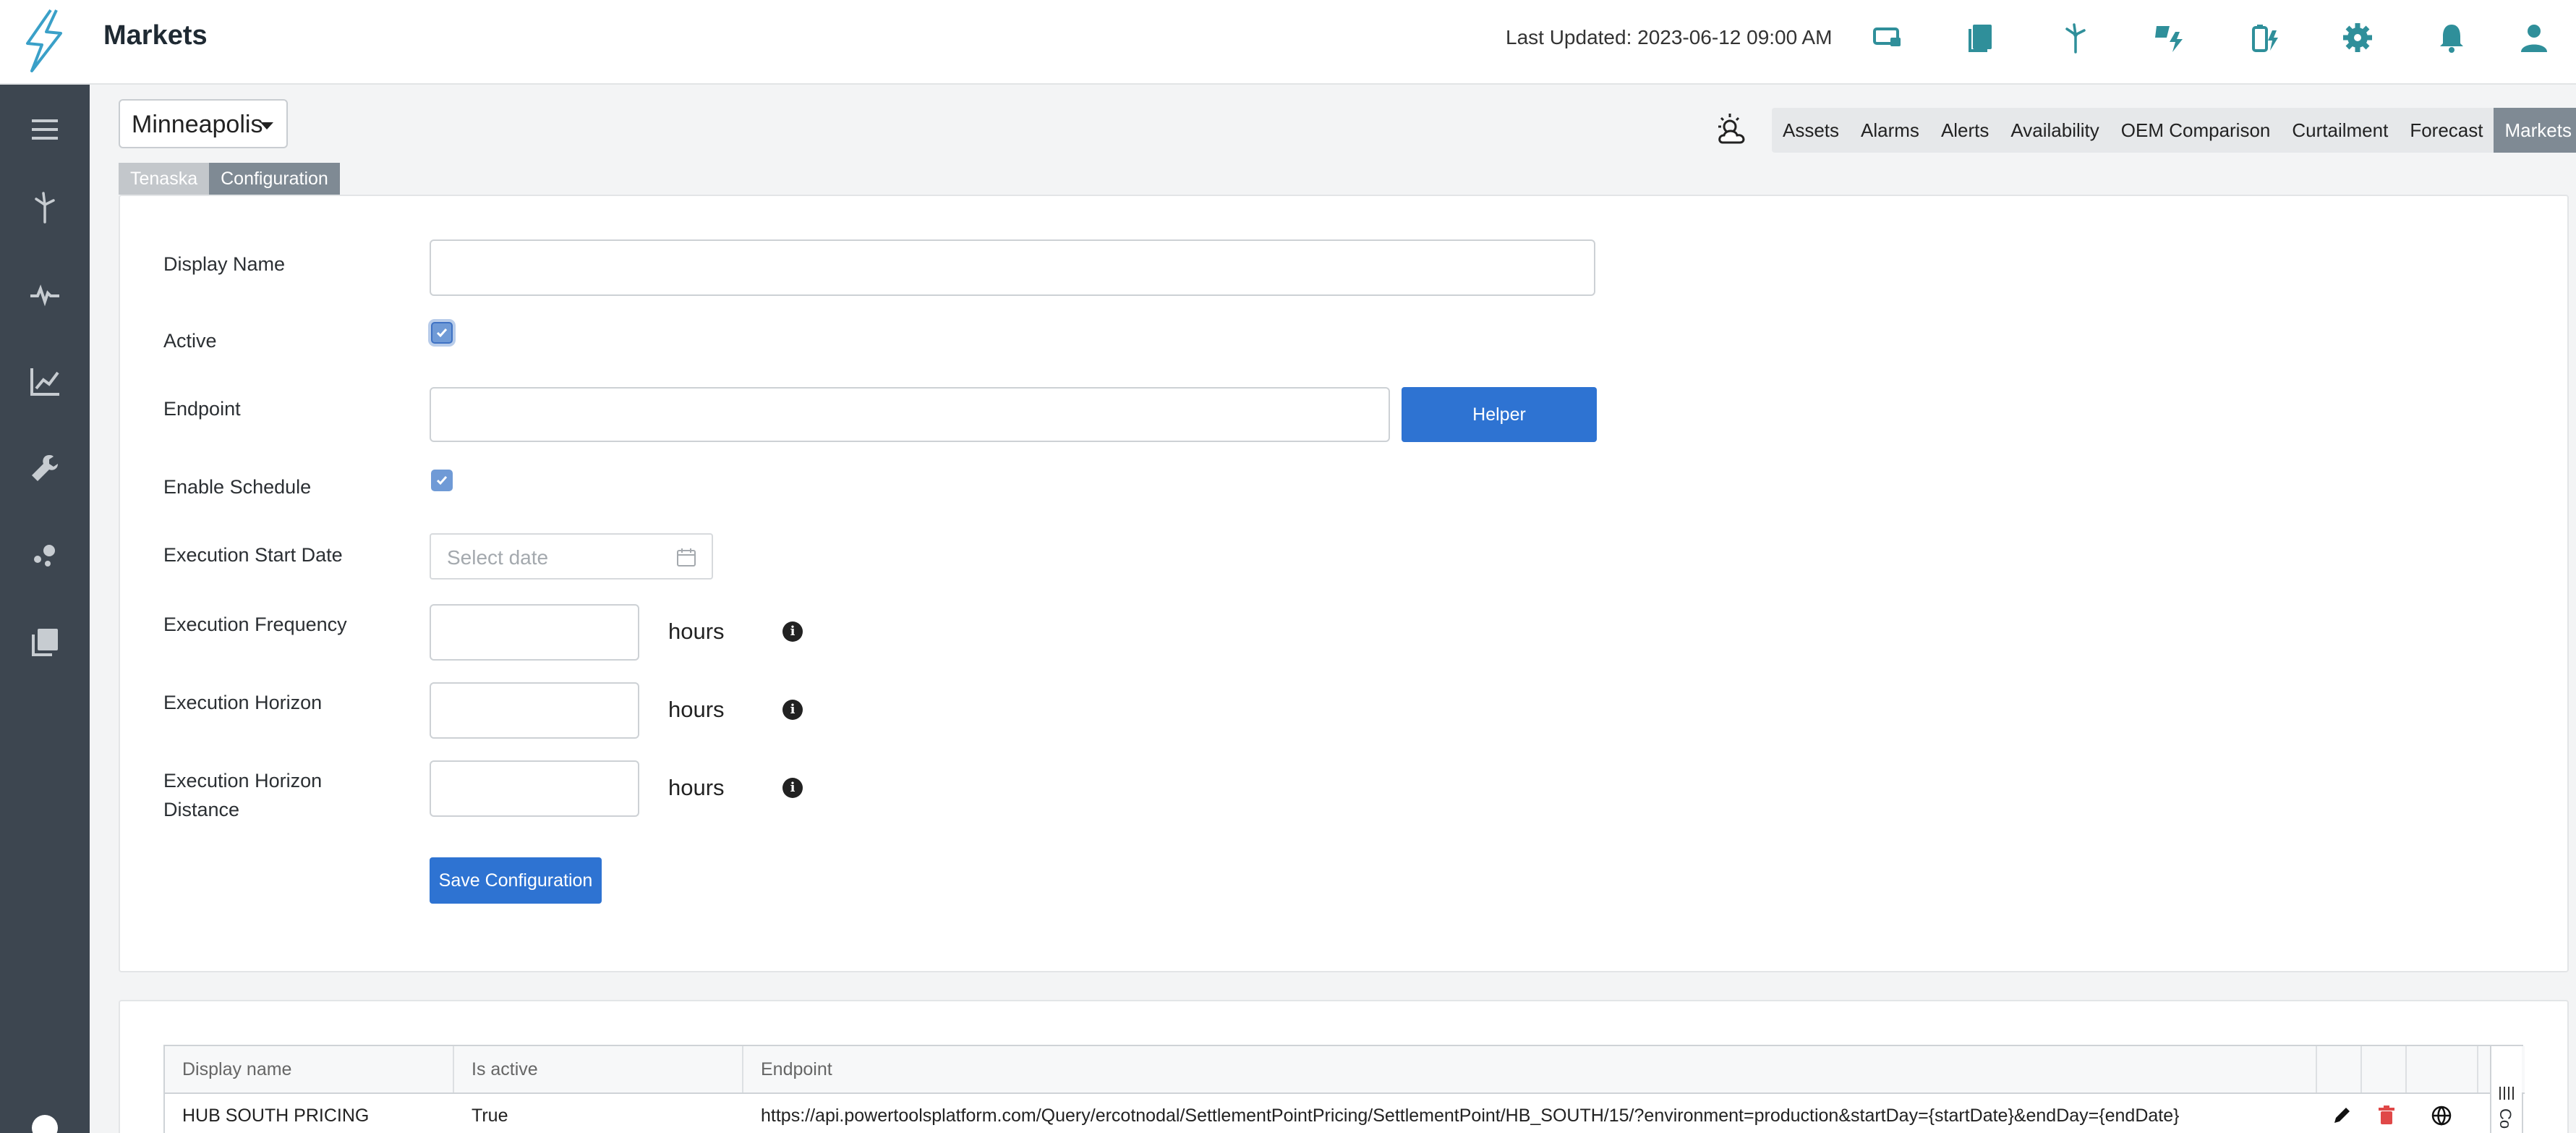 Image resolution: width=2576 pixels, height=1133 pixels. Describe the element at coordinates (2386, 1115) in the screenshot. I see `trash-icon` at that location.